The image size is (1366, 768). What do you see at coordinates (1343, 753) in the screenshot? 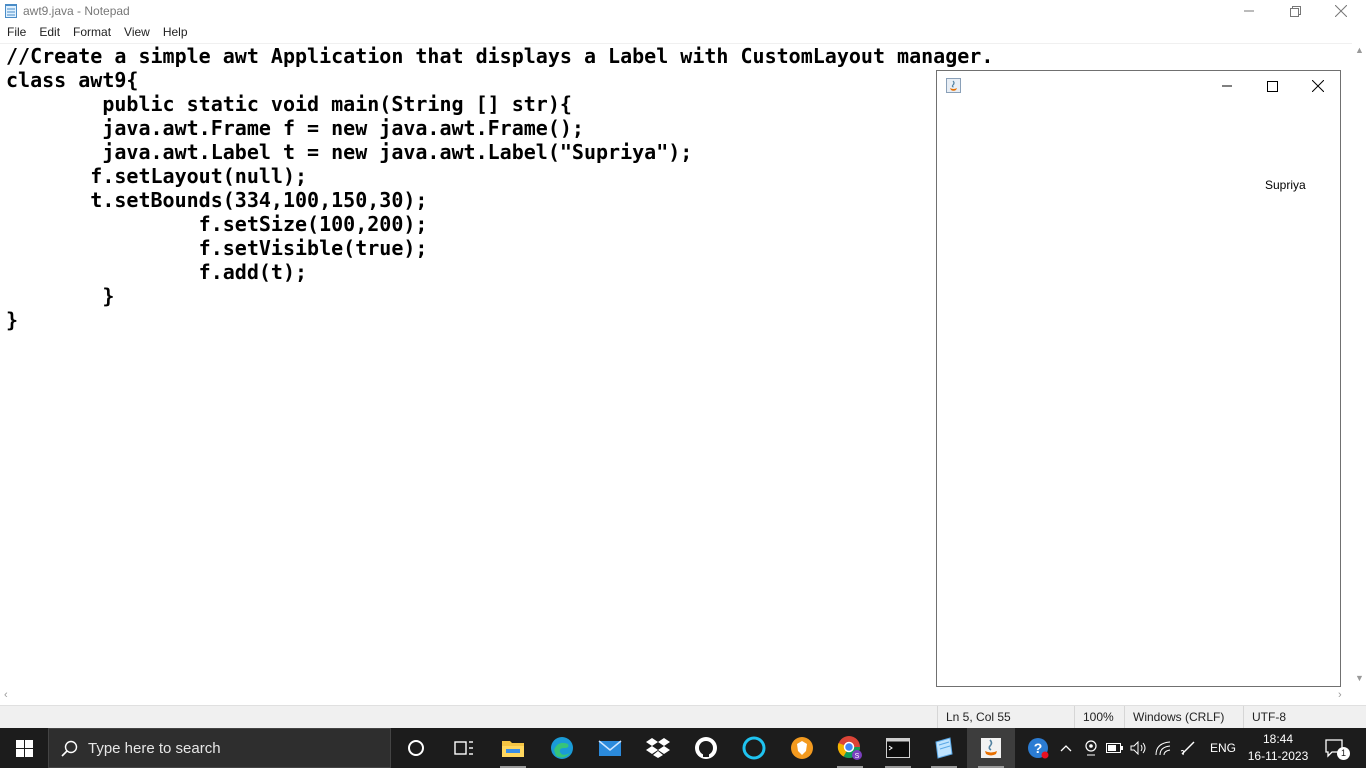
I see `notification-count-badge: 1` at bounding box center [1343, 753].